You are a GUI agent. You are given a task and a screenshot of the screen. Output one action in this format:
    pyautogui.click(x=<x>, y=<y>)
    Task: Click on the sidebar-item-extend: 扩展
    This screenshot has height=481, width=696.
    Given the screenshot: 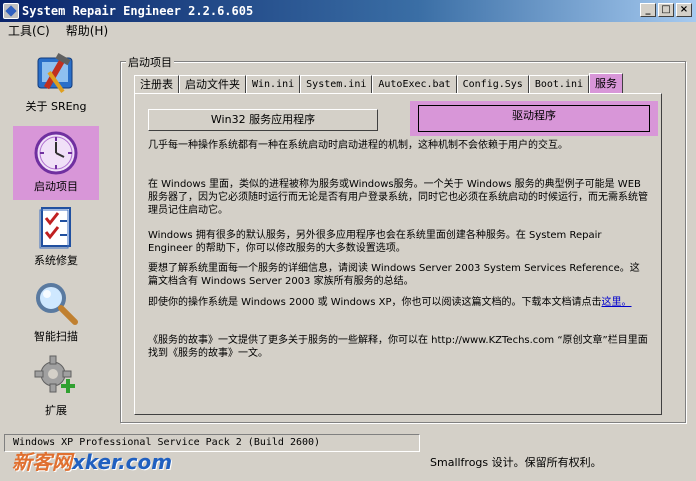 What is the action you would take?
    pyautogui.click(x=56, y=387)
    